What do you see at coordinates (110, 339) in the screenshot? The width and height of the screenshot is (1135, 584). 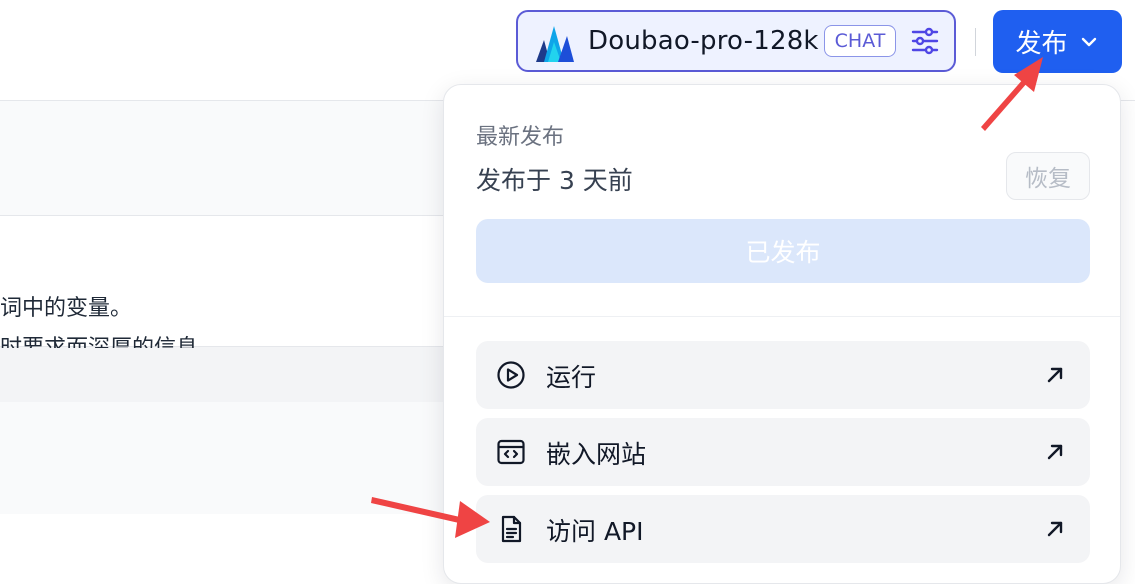 I see `prompt-text-line-2: 时要求而深厚的信息。` at bounding box center [110, 339].